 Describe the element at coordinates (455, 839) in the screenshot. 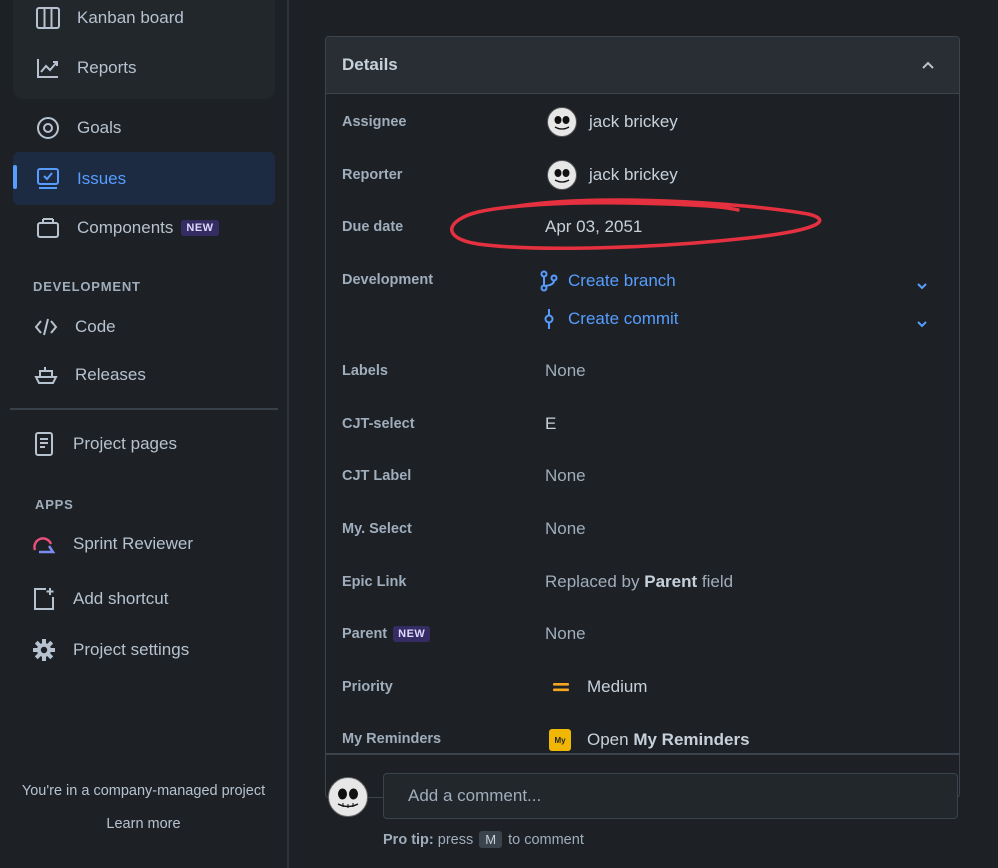

I see `pro-tip-press: press` at that location.